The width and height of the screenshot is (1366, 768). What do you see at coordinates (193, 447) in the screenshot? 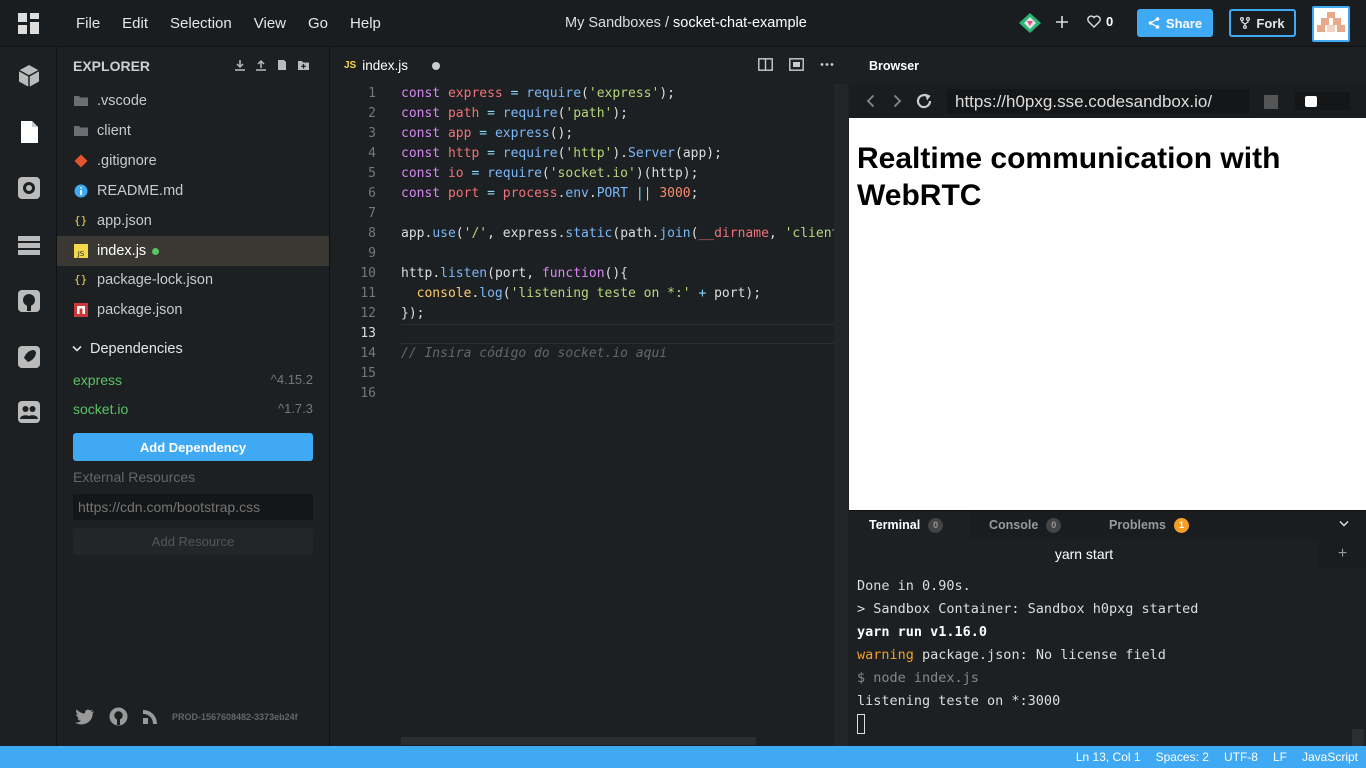
I see `add-dependency-button: Add Dependency` at bounding box center [193, 447].